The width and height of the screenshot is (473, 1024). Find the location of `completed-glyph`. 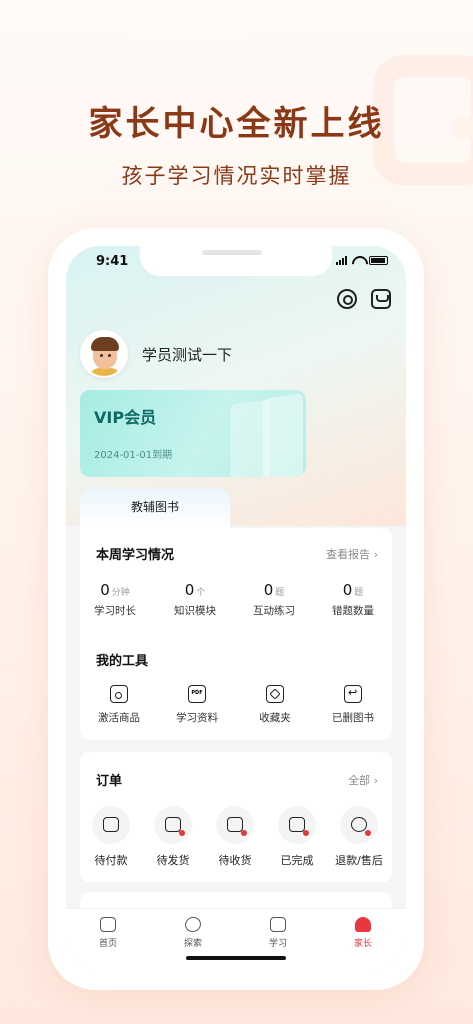

completed-glyph is located at coordinates (297, 824).